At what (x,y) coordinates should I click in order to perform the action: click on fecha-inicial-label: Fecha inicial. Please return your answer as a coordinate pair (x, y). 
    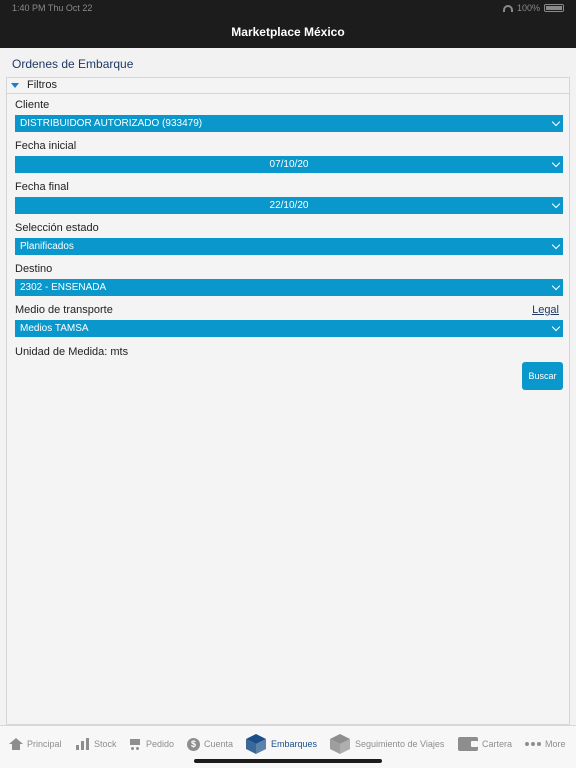
    Looking at the image, I should click on (46, 146).